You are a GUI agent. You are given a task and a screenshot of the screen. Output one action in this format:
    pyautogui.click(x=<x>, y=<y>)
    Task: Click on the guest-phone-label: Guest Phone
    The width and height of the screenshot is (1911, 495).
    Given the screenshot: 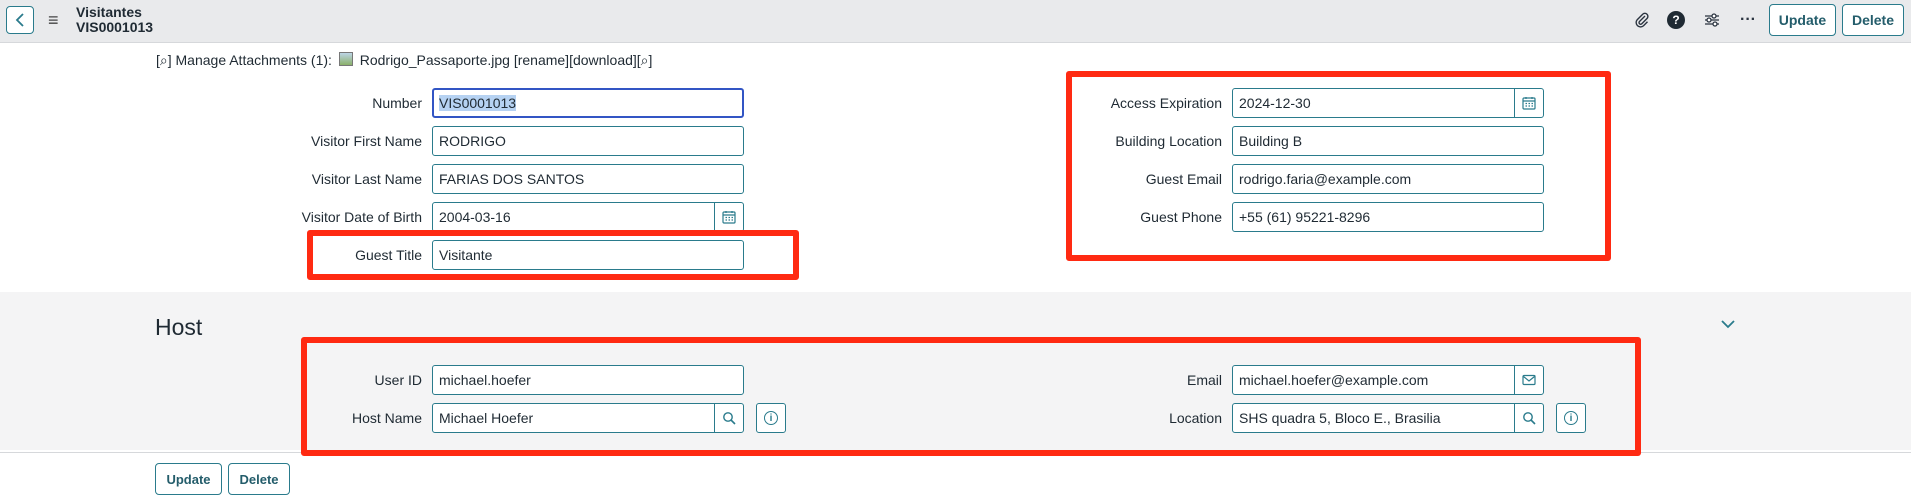 What is the action you would take?
    pyautogui.click(x=1181, y=217)
    